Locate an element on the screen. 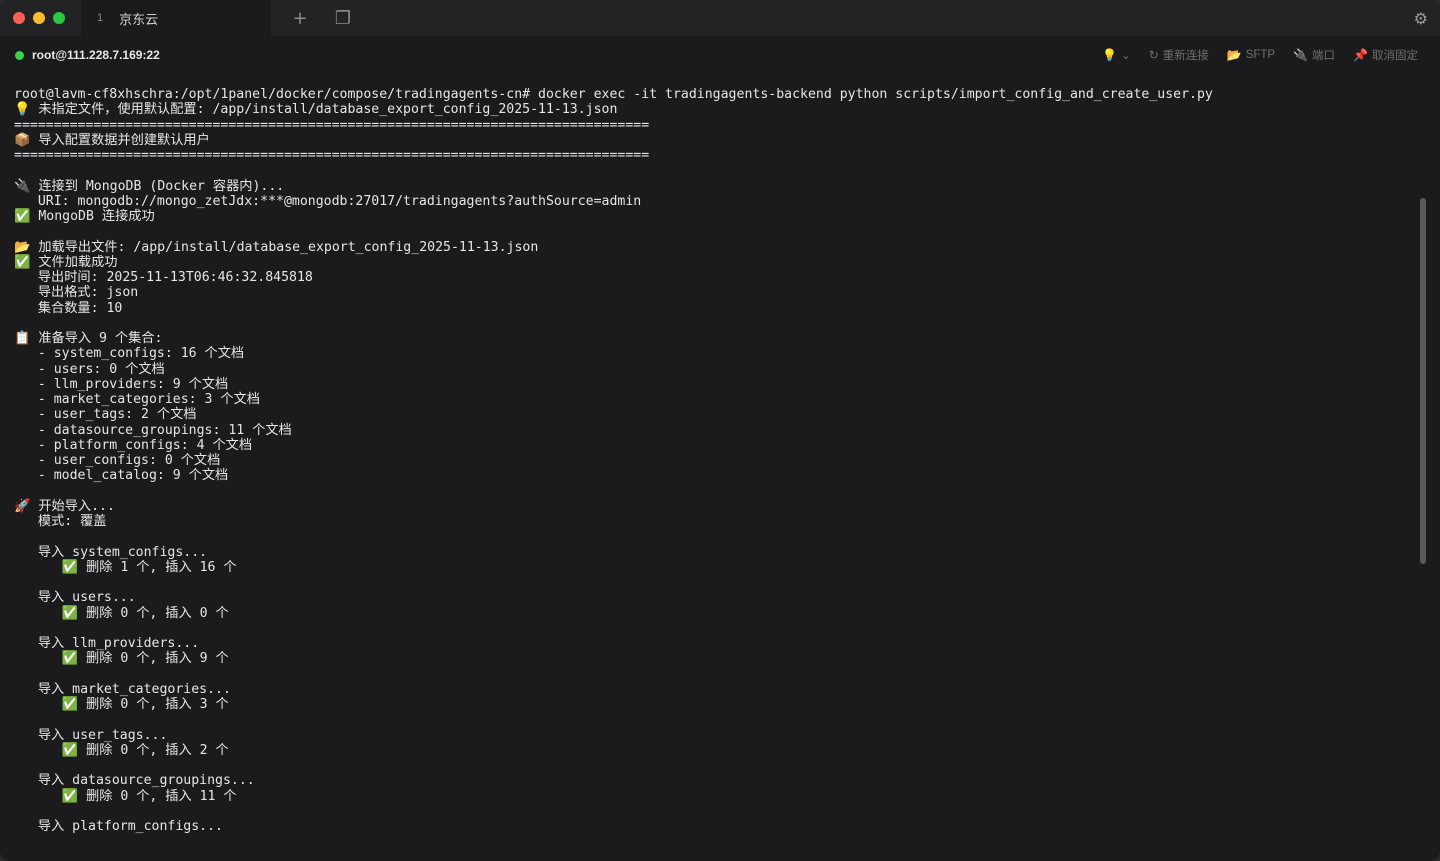 This screenshot has height=861, width=1440. line-text: 删除 0 个, 插入 2 个 is located at coordinates (153, 750).